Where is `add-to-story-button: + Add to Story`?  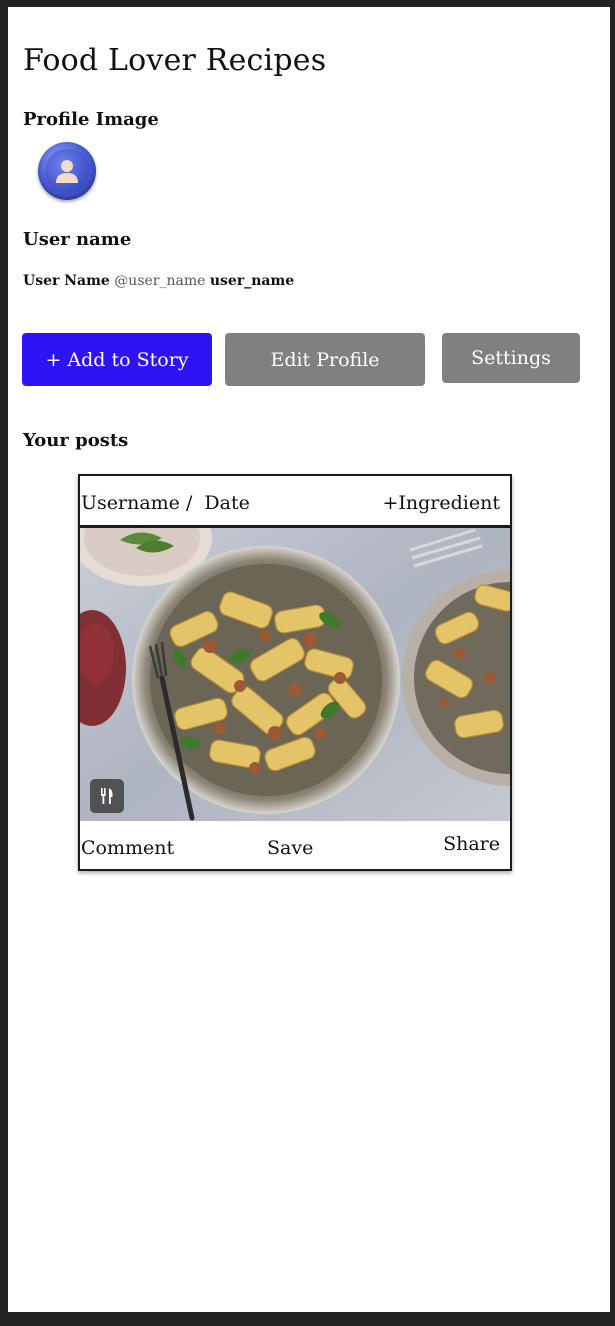 add-to-story-button: + Add to Story is located at coordinates (117, 359).